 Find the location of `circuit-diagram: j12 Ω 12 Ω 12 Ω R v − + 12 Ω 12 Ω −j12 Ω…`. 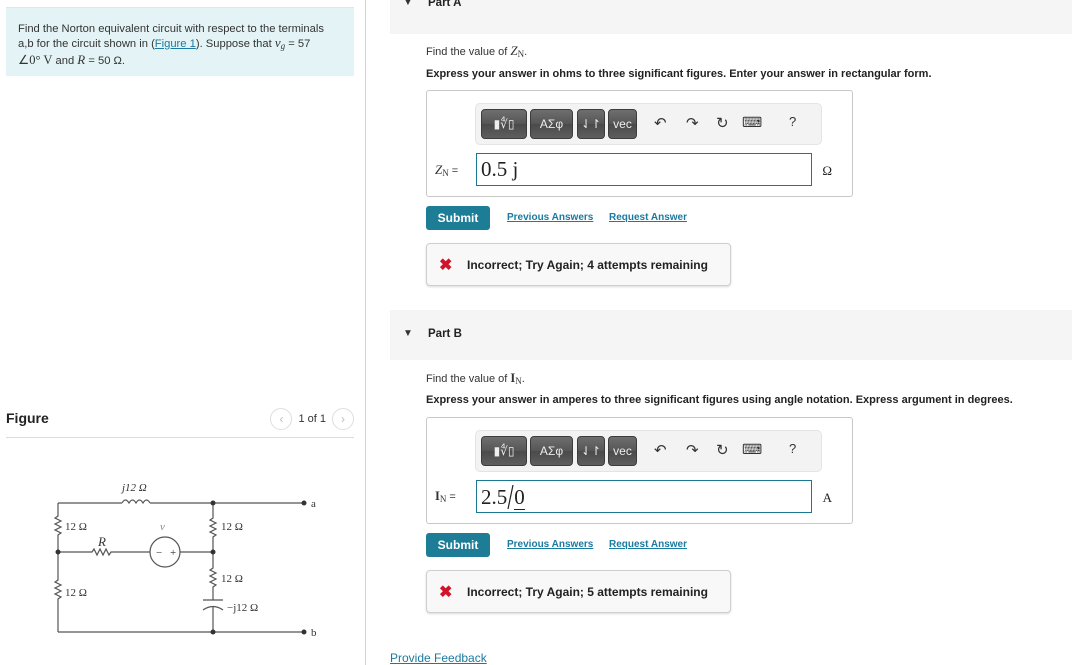

circuit-diagram: j12 Ω 12 Ω 12 Ω R v − + 12 Ω 12 Ω −j12 Ω… is located at coordinates (185, 560).